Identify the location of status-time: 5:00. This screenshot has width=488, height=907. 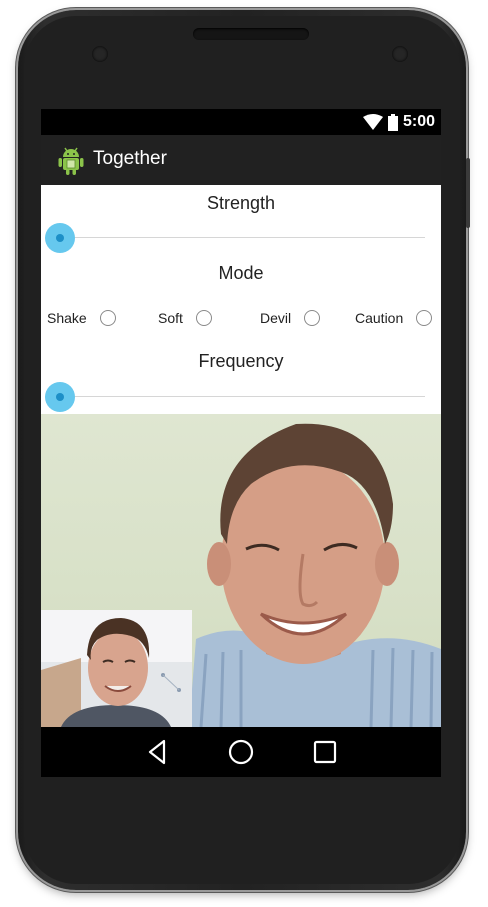
(418, 121).